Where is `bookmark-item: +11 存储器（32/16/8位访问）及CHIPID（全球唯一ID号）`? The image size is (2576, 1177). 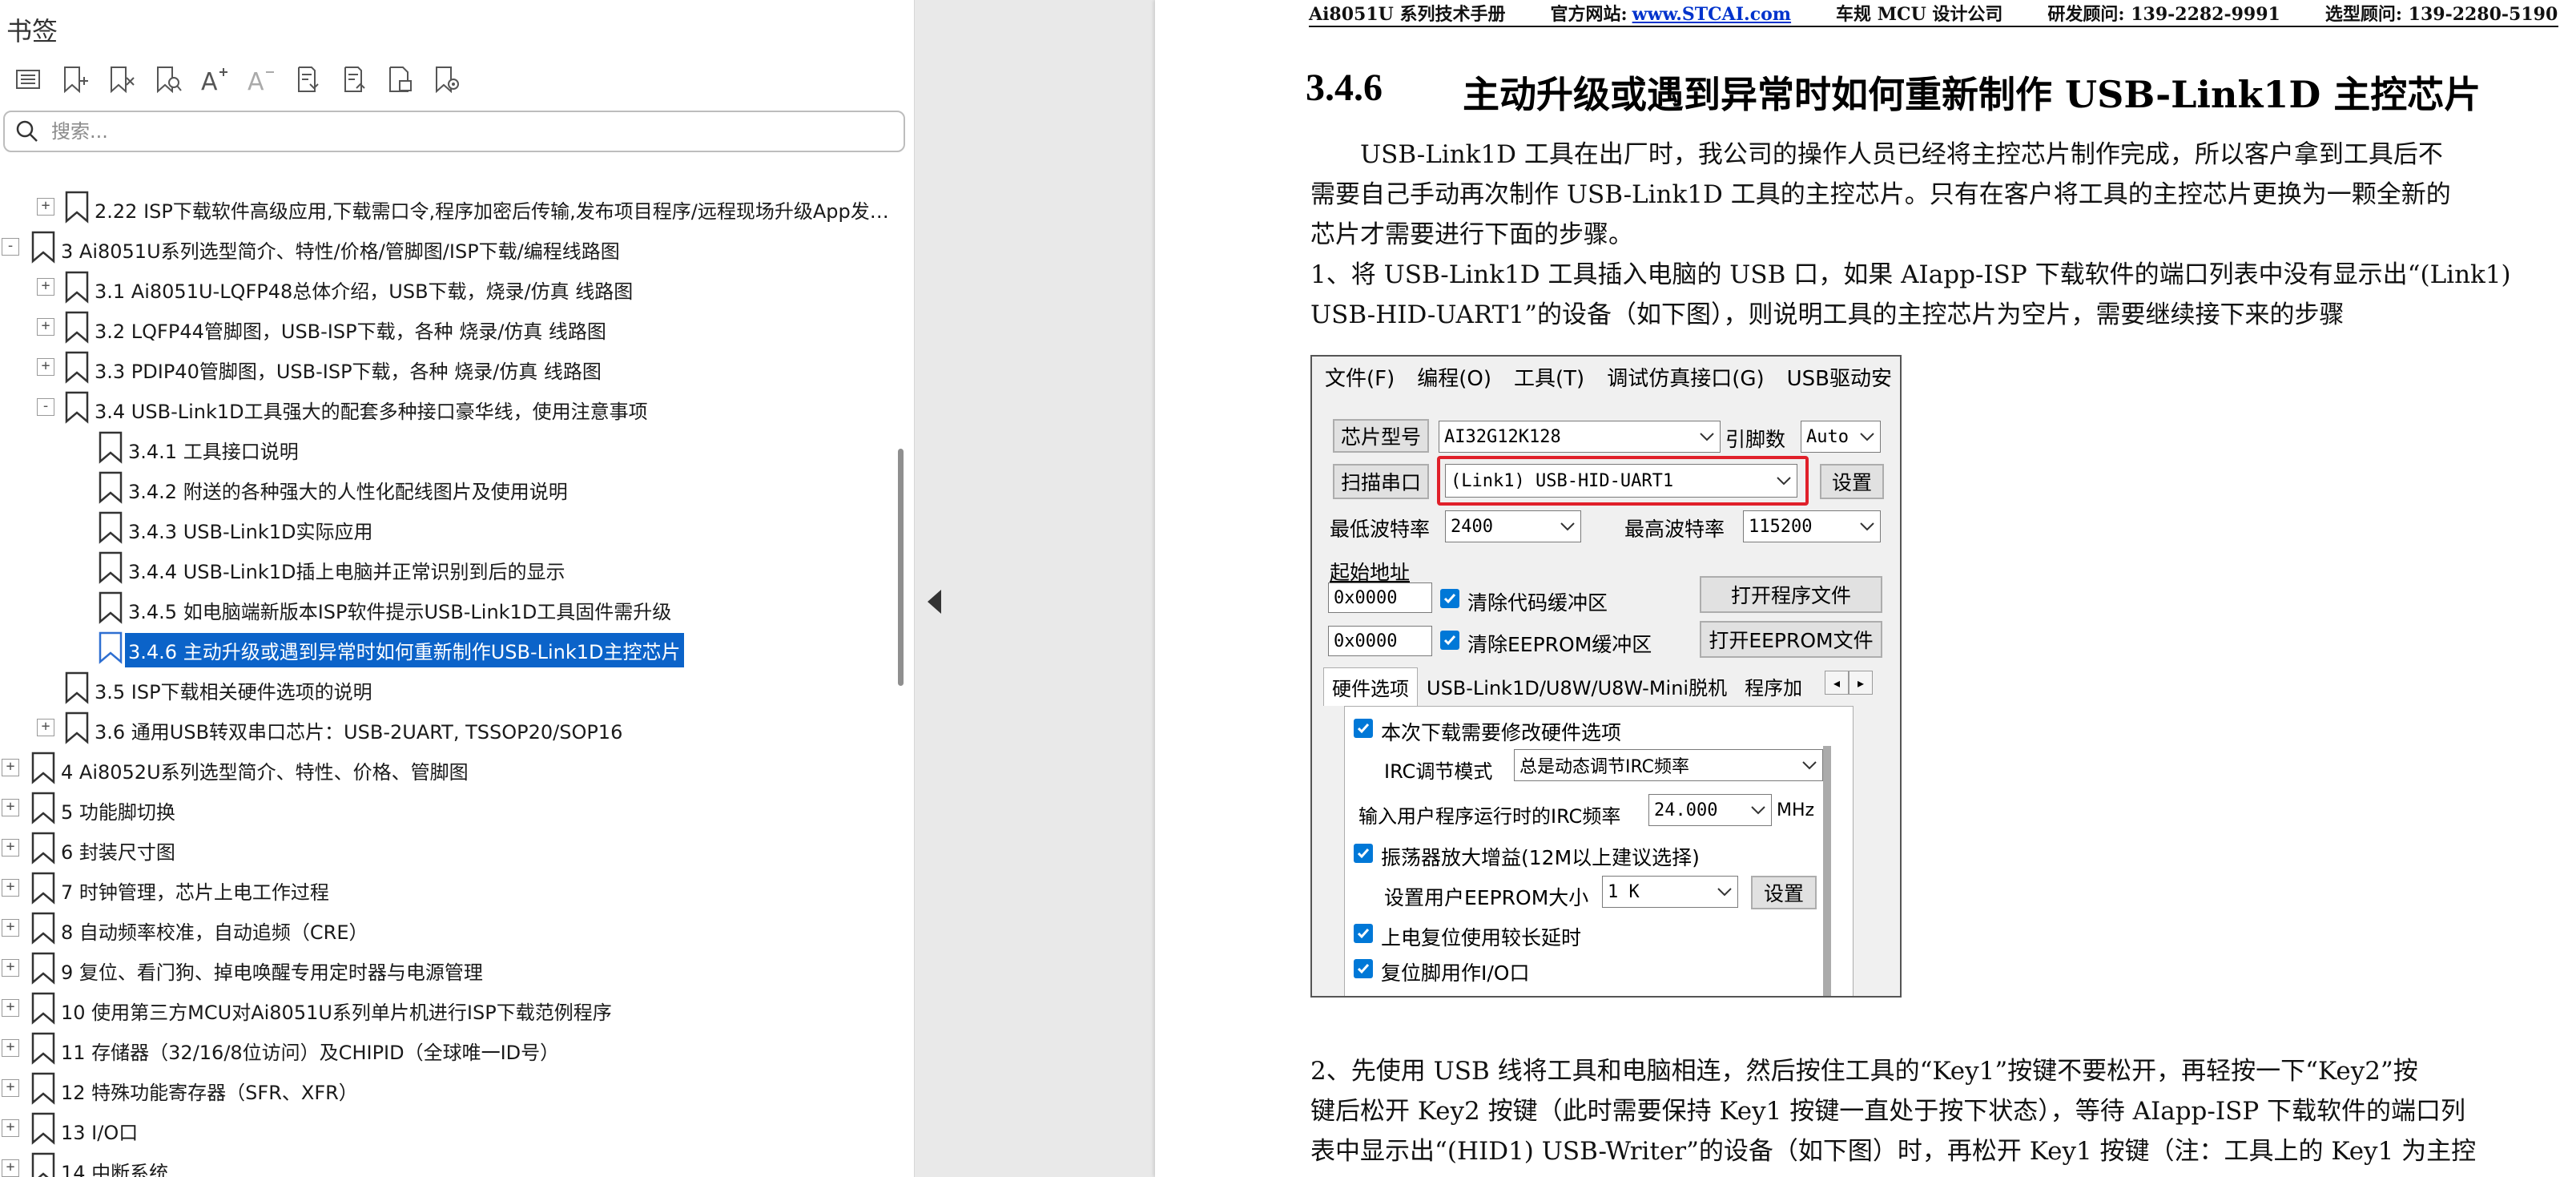 bookmark-item: +11 存储器（32/16/8位访问）及CHIPID（全球唯一ID号） is located at coordinates (446, 1048).